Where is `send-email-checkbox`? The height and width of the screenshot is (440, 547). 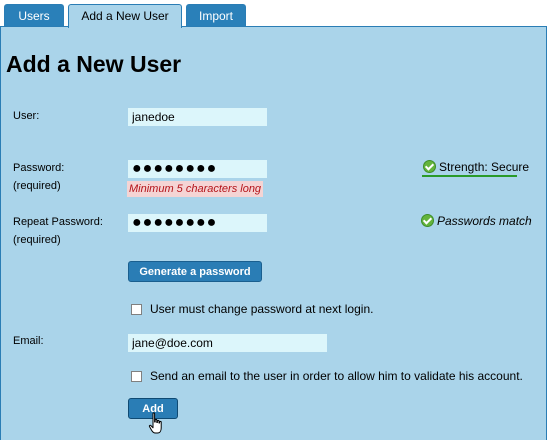 send-email-checkbox is located at coordinates (136, 376).